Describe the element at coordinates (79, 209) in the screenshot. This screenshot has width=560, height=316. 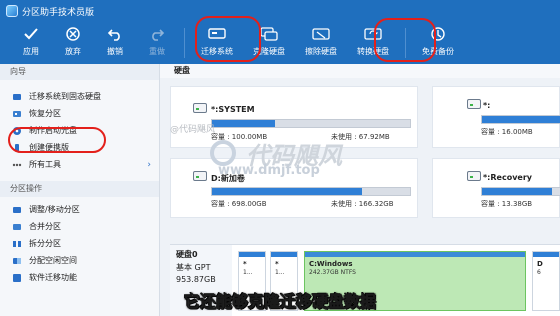
I see `sidebar-item-resize: 调整/移动分区` at that location.